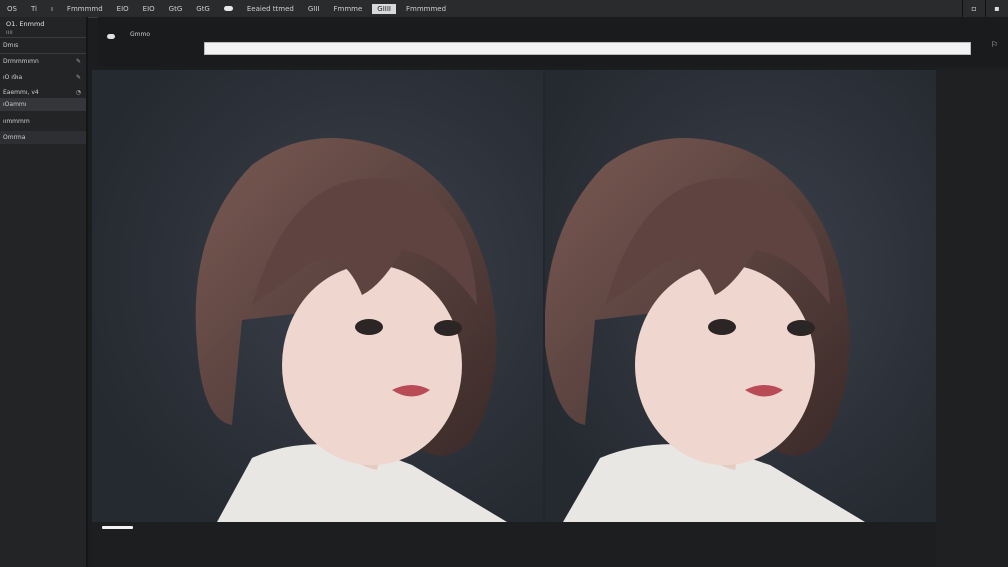  What do you see at coordinates (270, 9) in the screenshot?
I see `menu-item-8: Eeaied ttmed` at bounding box center [270, 9].